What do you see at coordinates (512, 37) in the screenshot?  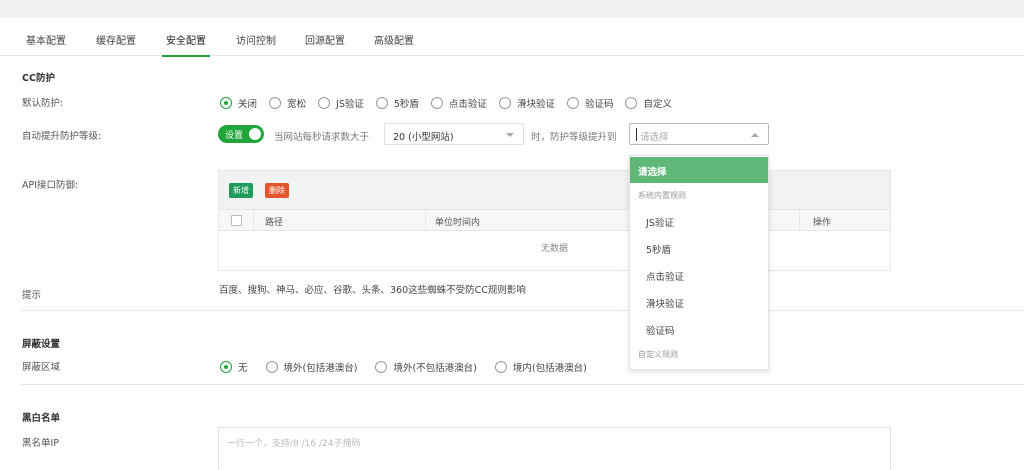 I see `config-tabs: 基本配置 缓存配置 安全配置 访问控制 回源配置 高级配置` at bounding box center [512, 37].